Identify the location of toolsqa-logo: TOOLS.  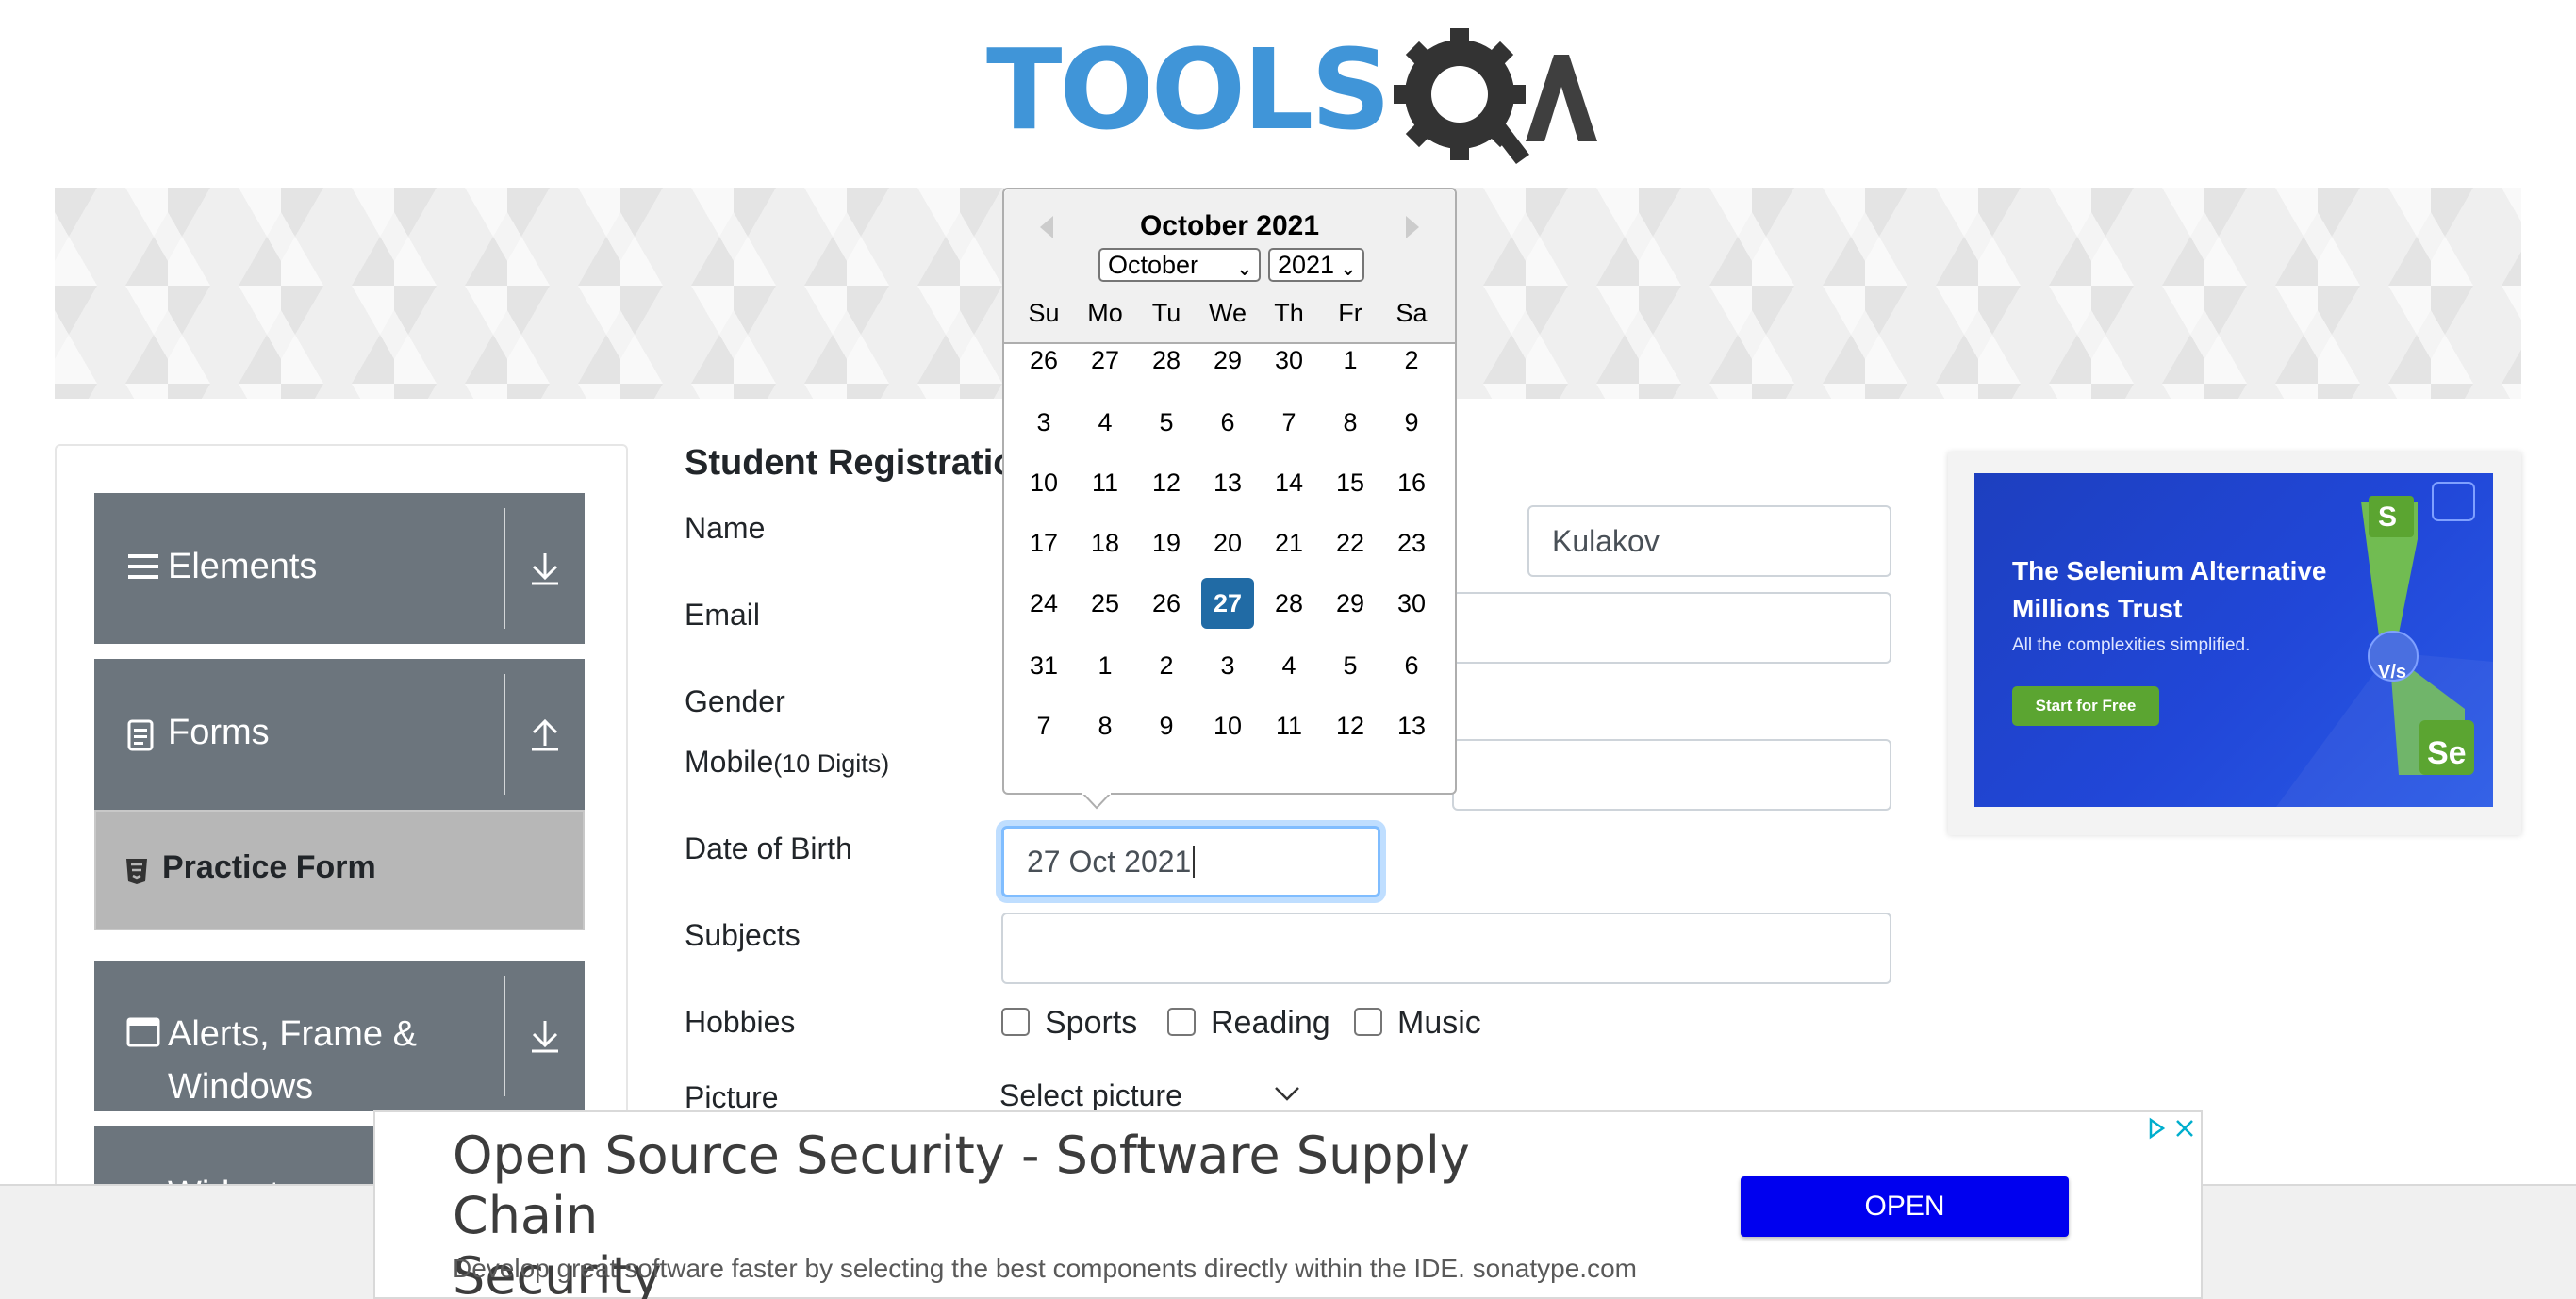
(1292, 100).